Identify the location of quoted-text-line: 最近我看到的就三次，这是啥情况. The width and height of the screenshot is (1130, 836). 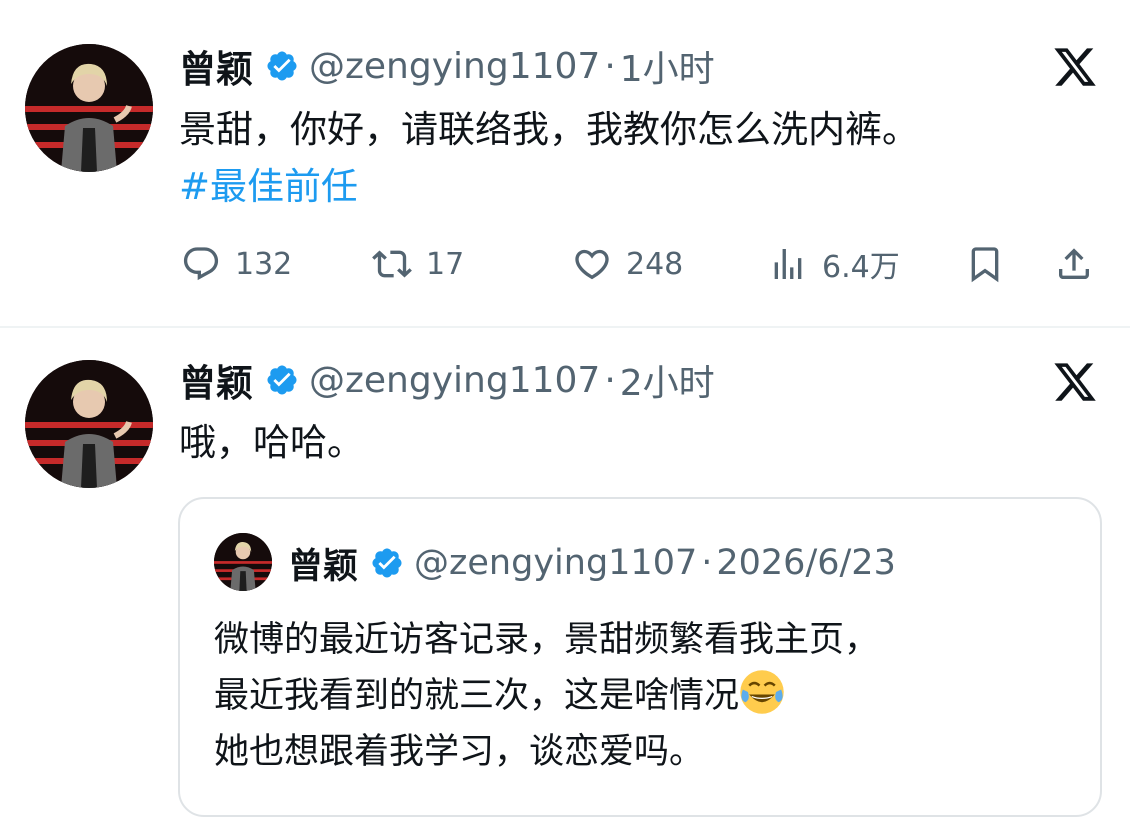
(477, 696).